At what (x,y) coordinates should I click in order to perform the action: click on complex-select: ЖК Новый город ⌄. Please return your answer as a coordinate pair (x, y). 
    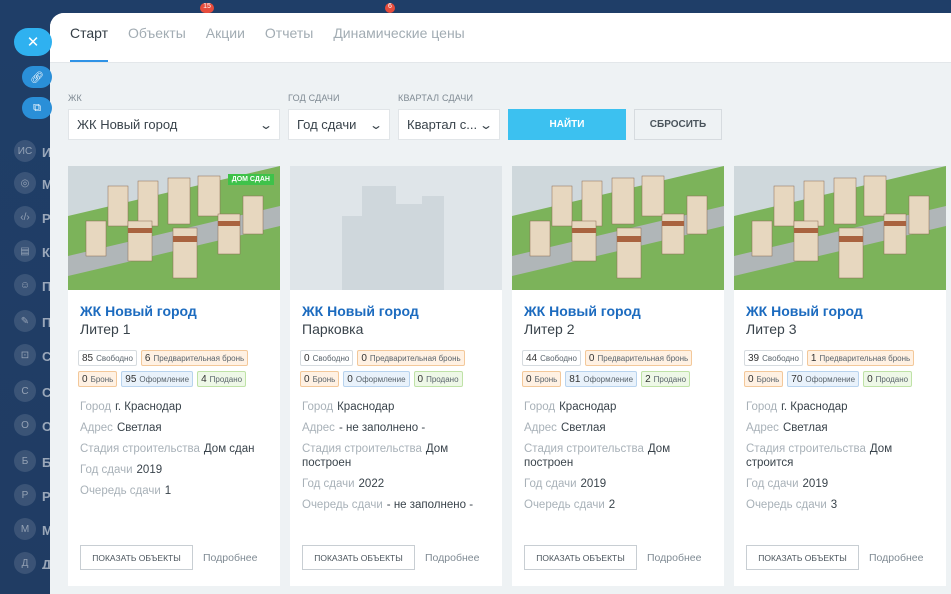
    Looking at the image, I should click on (174, 124).